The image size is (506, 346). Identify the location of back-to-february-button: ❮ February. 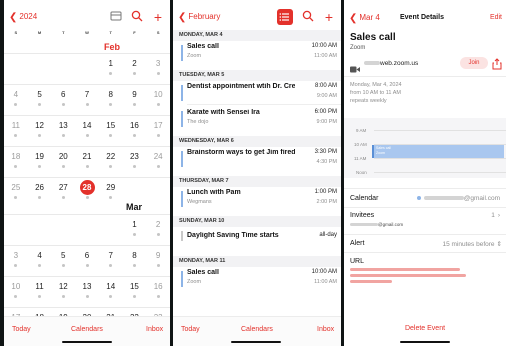
(199, 17).